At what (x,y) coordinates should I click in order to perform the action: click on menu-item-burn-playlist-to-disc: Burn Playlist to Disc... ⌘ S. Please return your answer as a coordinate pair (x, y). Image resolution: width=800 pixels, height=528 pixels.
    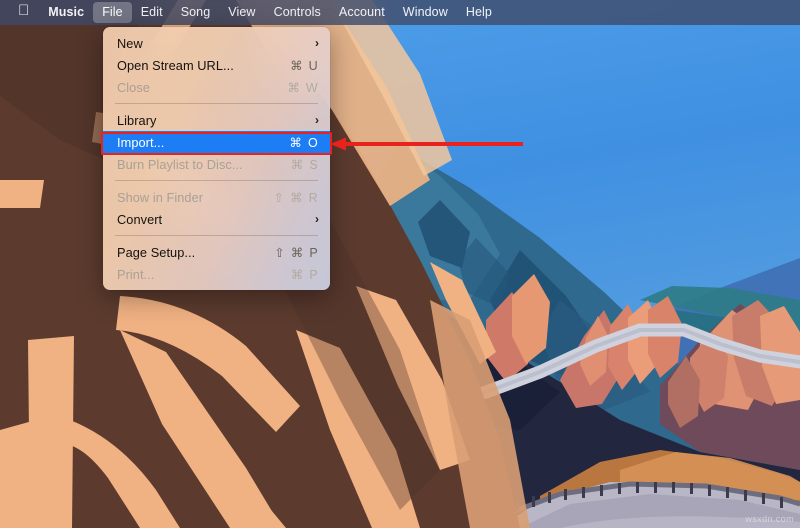
    Looking at the image, I should click on (216, 164).